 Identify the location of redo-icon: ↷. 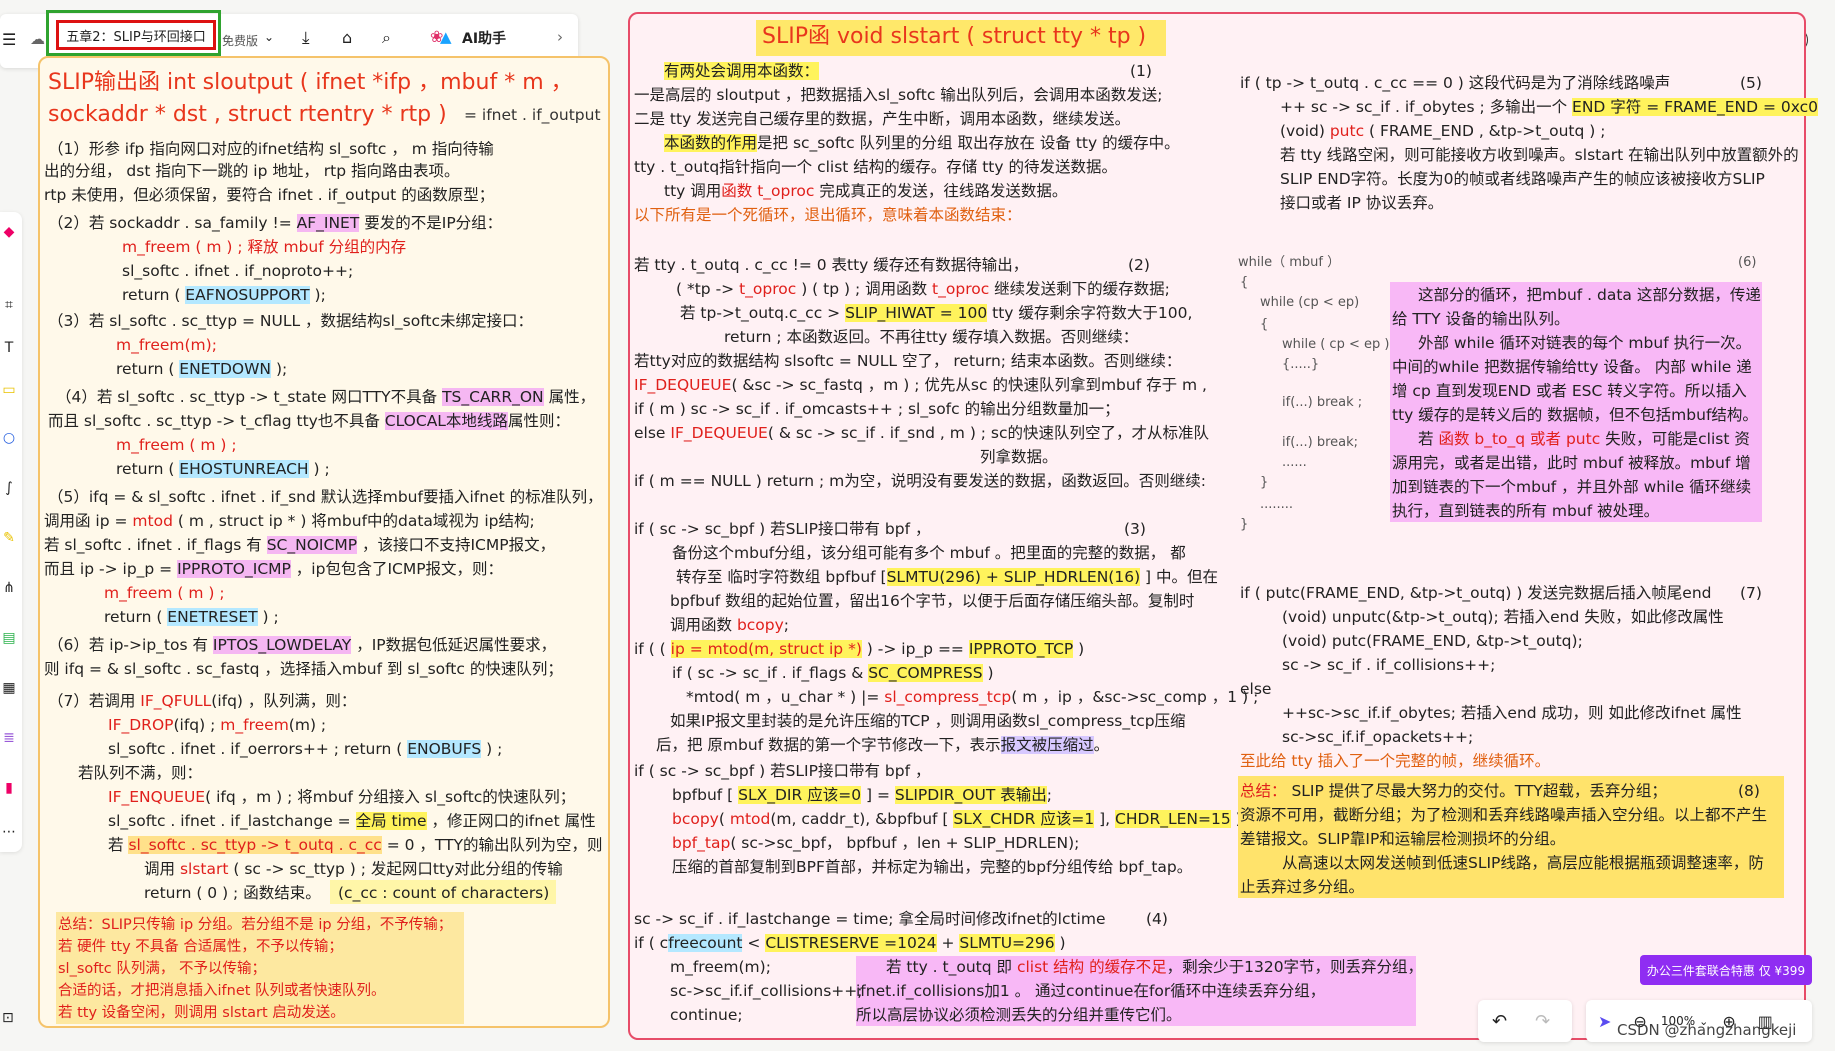
(1542, 1021).